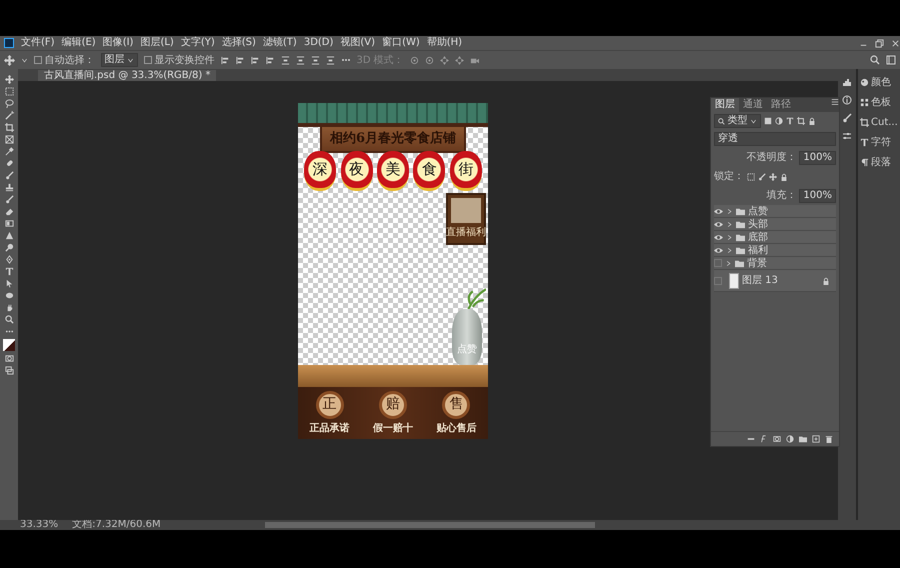  Describe the element at coordinates (9, 295) in the screenshot. I see `ellipse-tool-icon` at that location.